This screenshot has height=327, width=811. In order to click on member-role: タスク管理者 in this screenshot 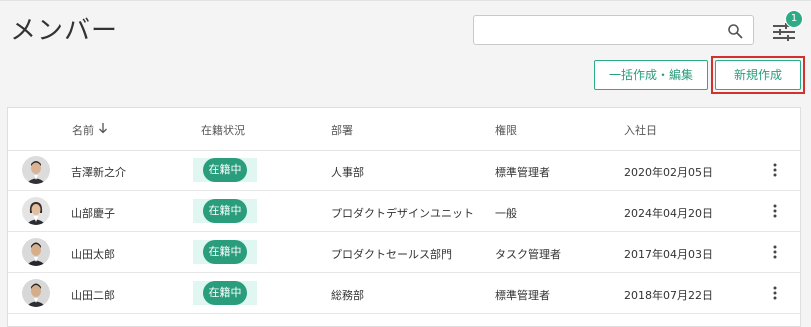, I will do `click(528, 254)`.